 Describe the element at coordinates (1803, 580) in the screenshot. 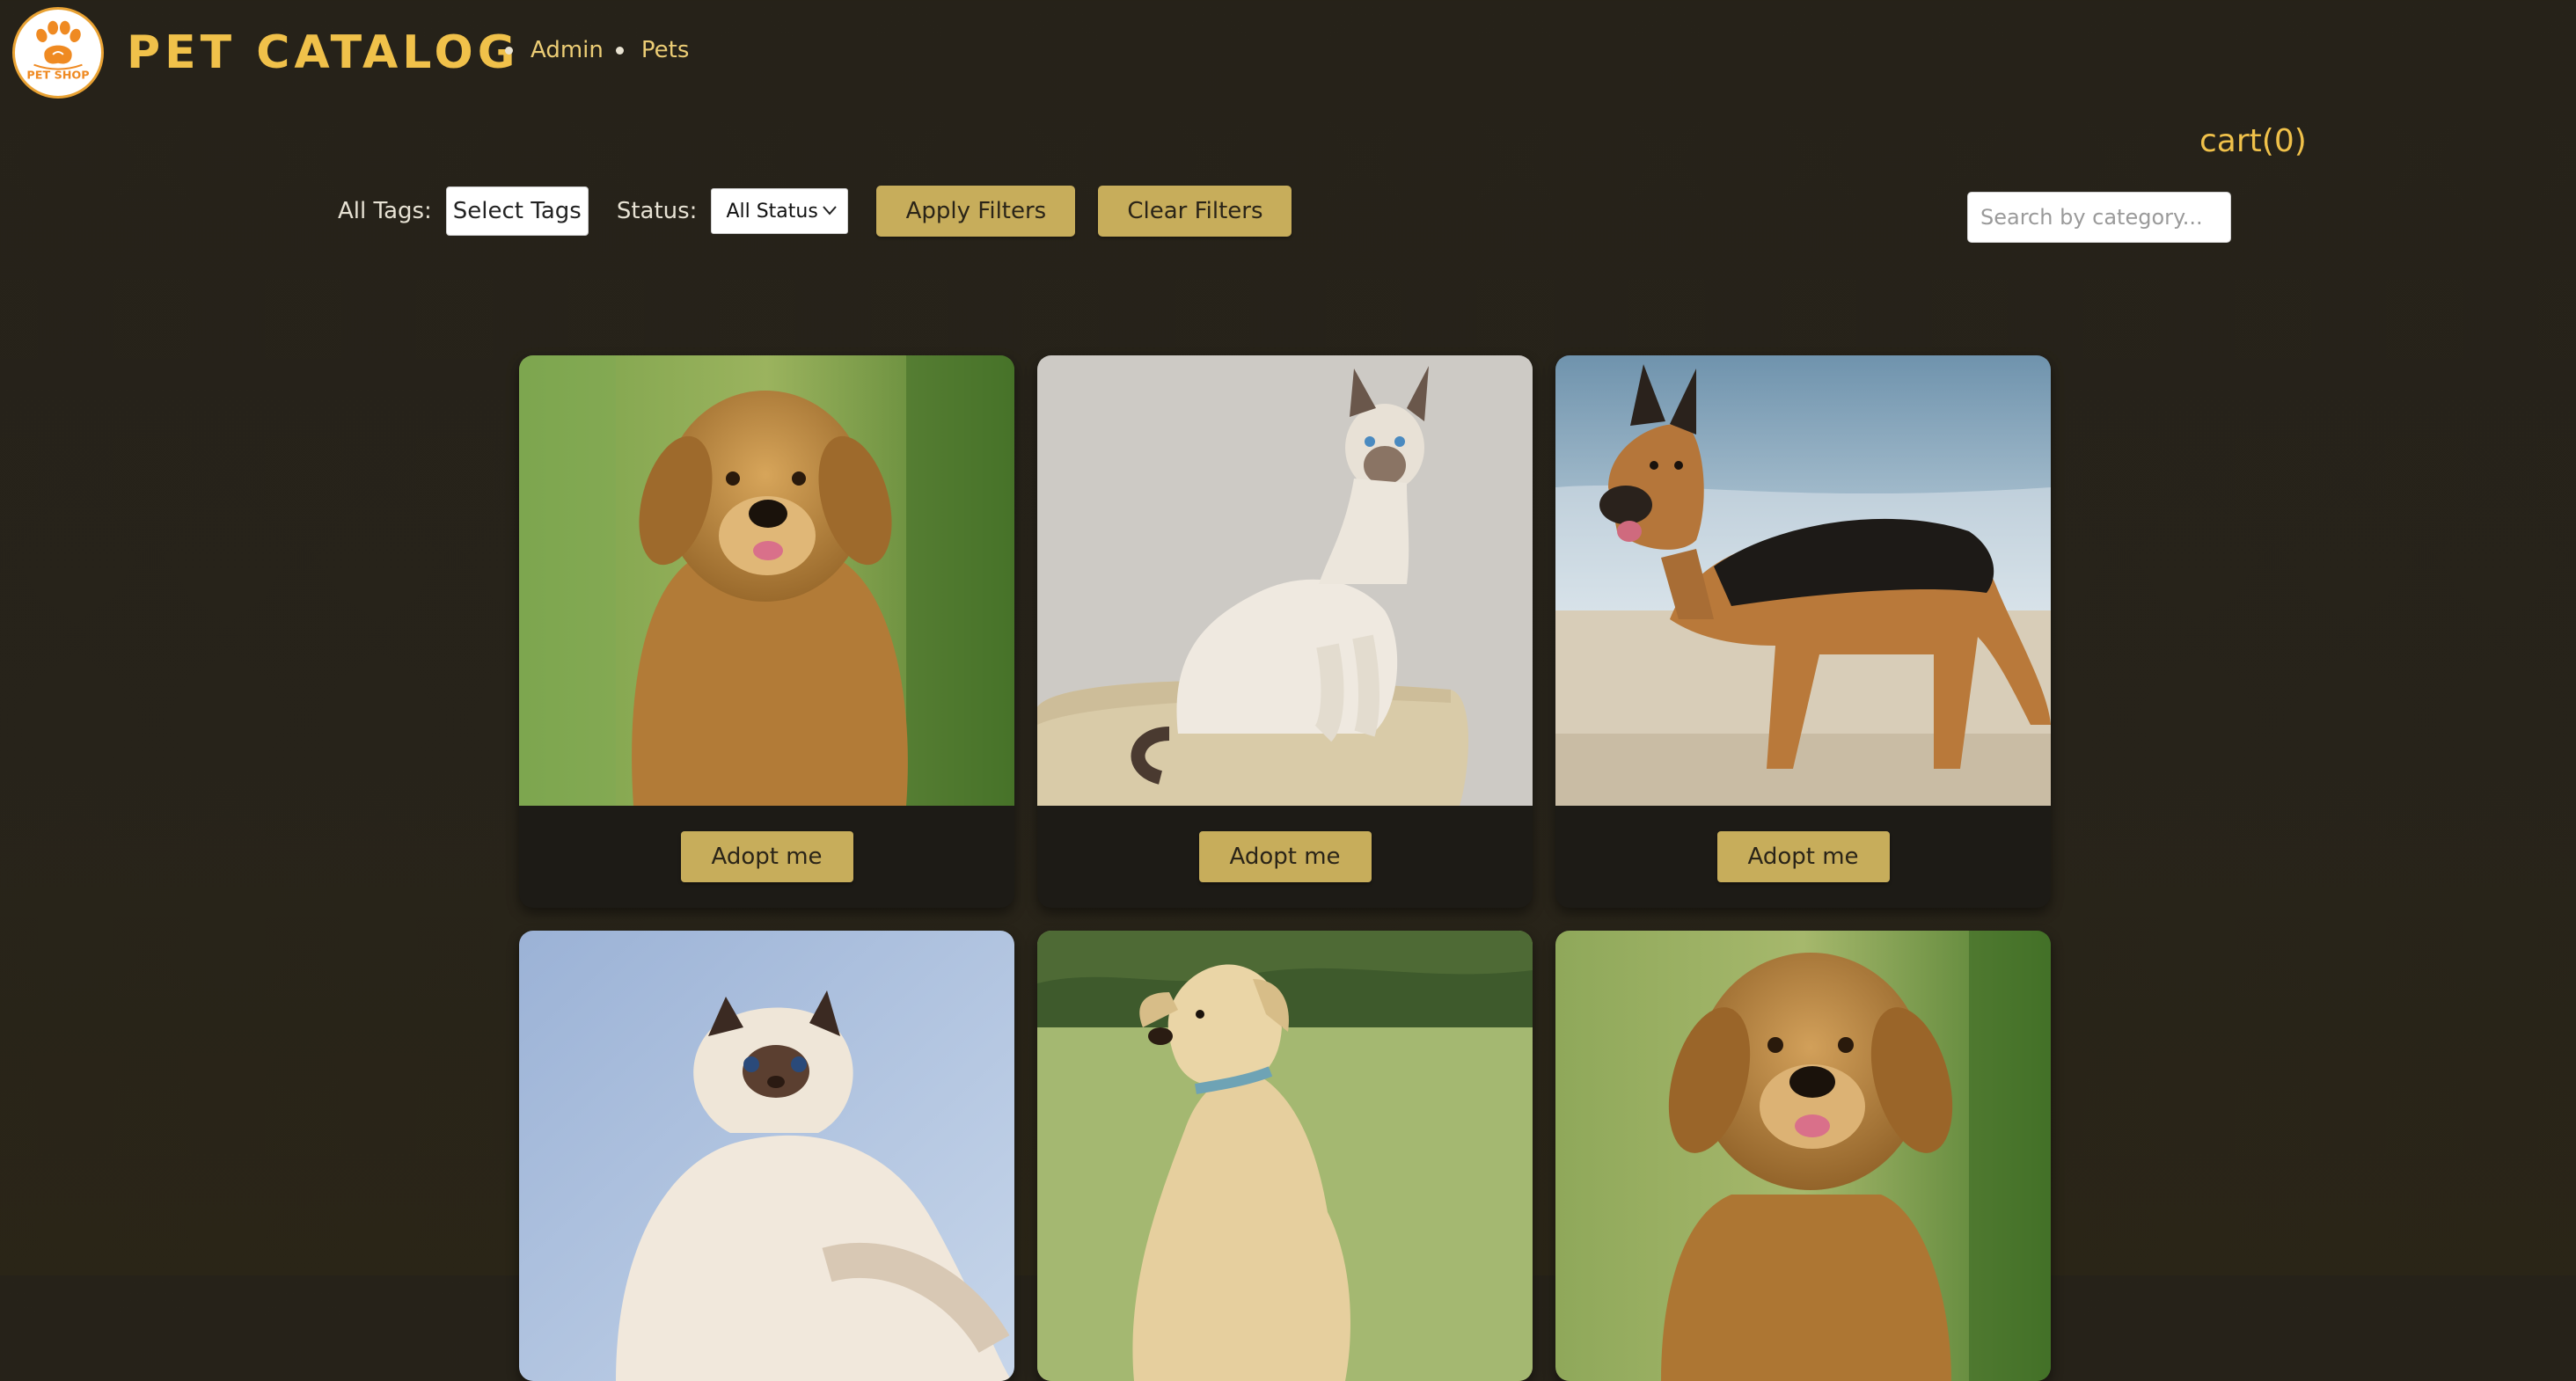

I see `german-shepherd-photo` at that location.